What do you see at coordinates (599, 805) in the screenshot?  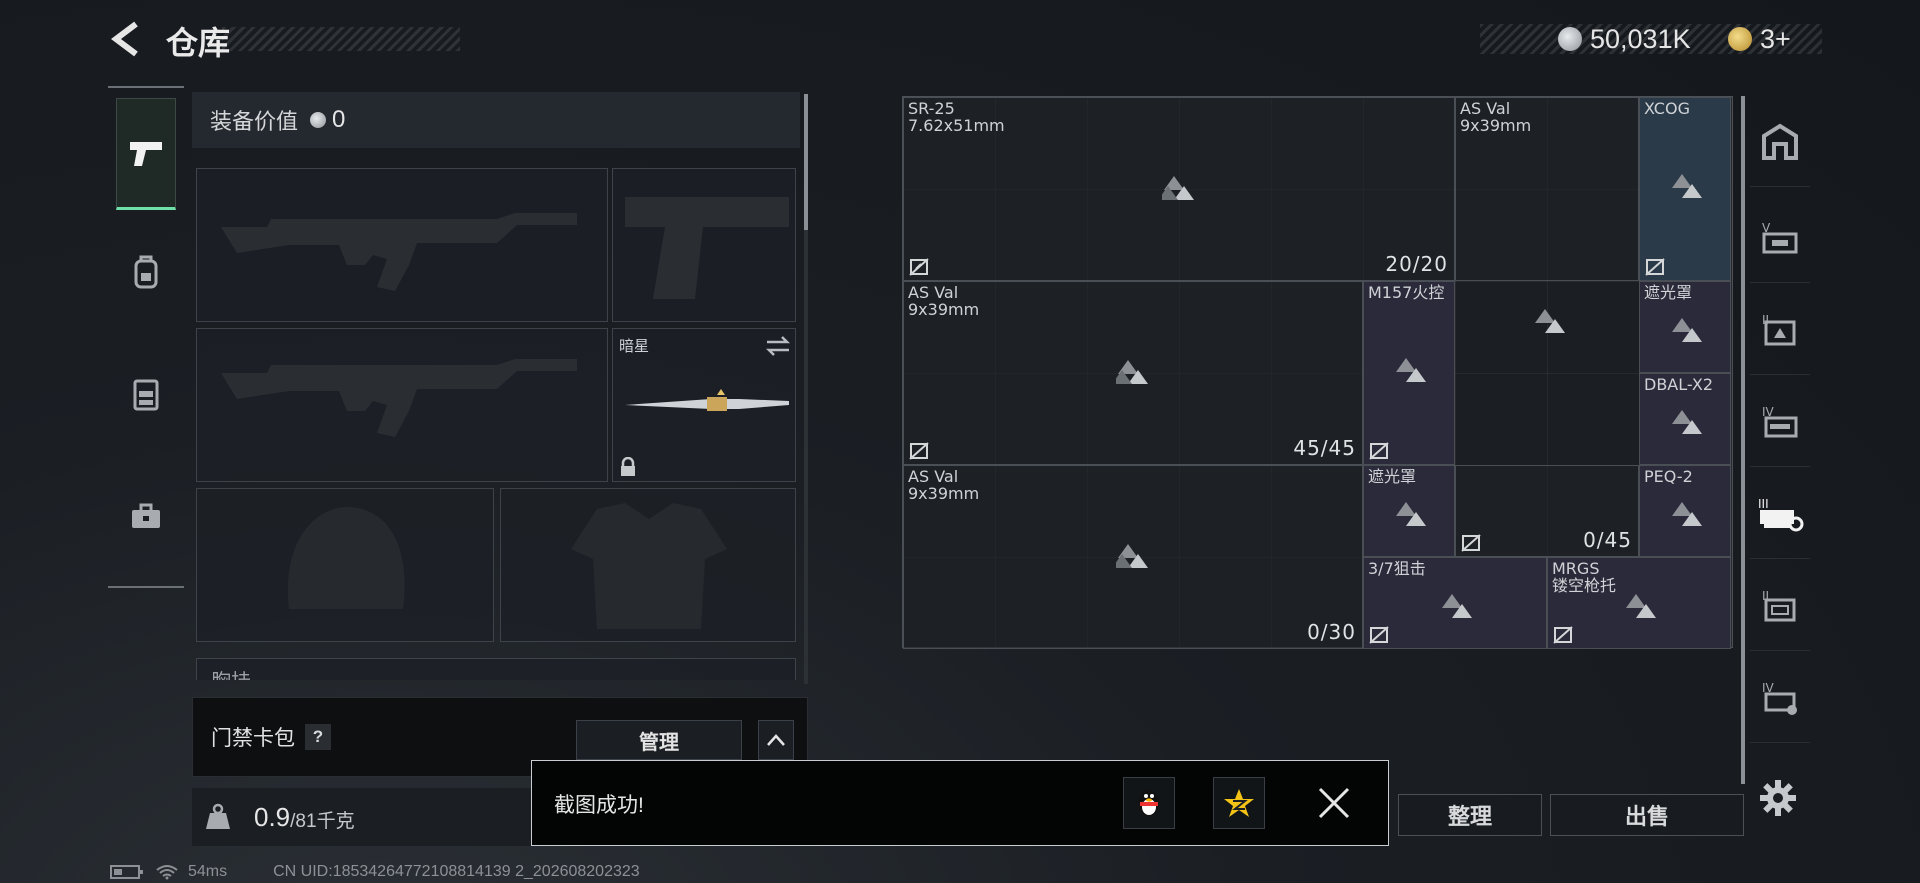 I see `toast-message: 截图成功!` at bounding box center [599, 805].